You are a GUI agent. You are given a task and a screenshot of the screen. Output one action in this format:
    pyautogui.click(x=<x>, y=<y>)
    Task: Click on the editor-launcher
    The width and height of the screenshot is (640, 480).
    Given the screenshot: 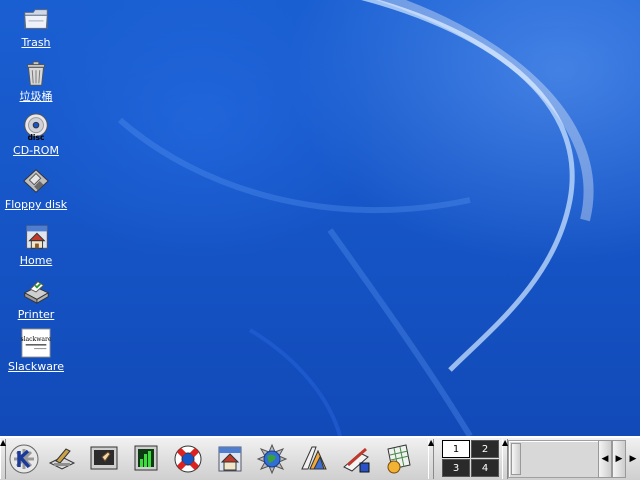 What is the action you would take?
    pyautogui.click(x=356, y=459)
    